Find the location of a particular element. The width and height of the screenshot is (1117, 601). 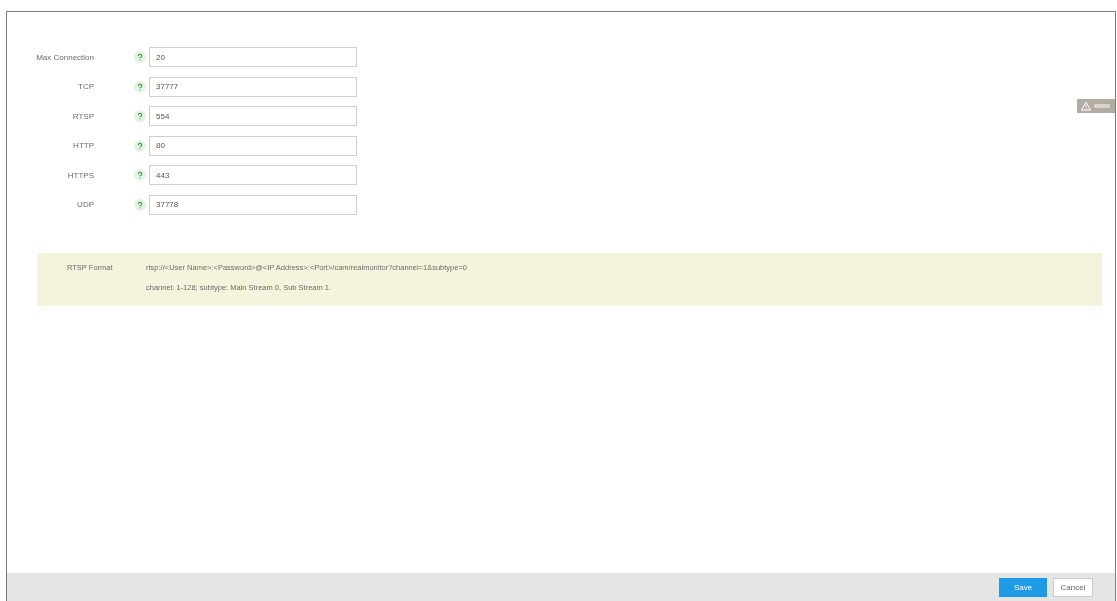

input-field: 37777 is located at coordinates (253, 86).